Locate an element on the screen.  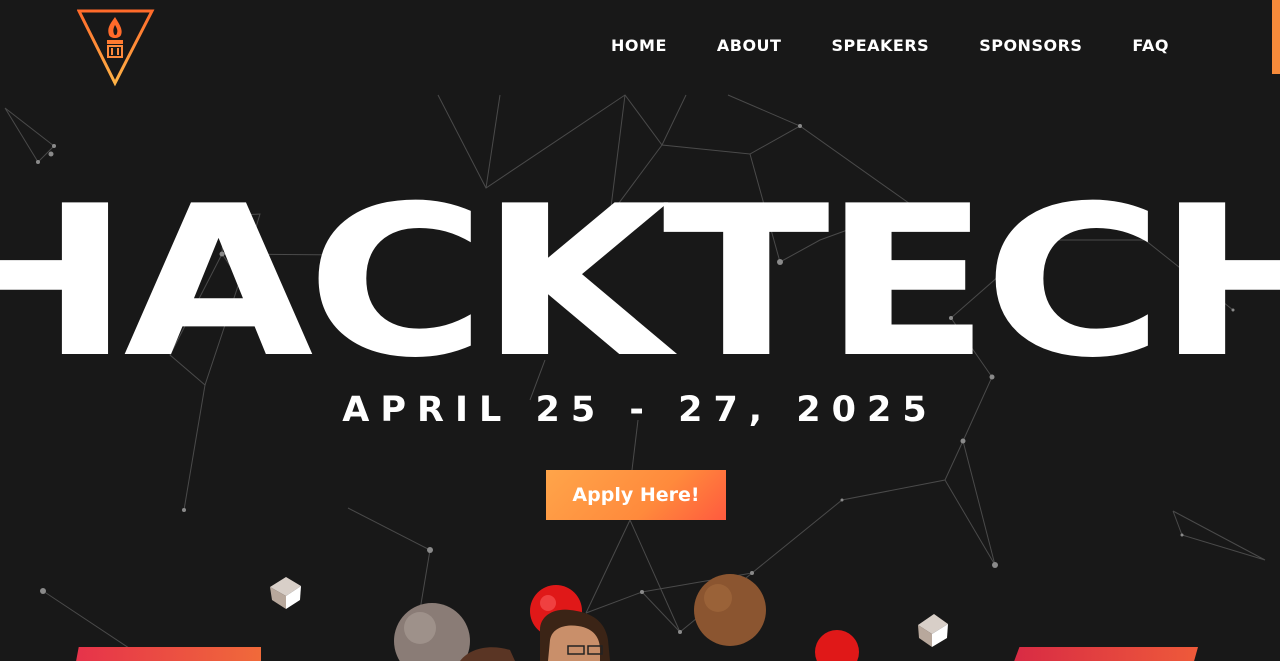
section-banner-right is located at coordinates (1105, 654).